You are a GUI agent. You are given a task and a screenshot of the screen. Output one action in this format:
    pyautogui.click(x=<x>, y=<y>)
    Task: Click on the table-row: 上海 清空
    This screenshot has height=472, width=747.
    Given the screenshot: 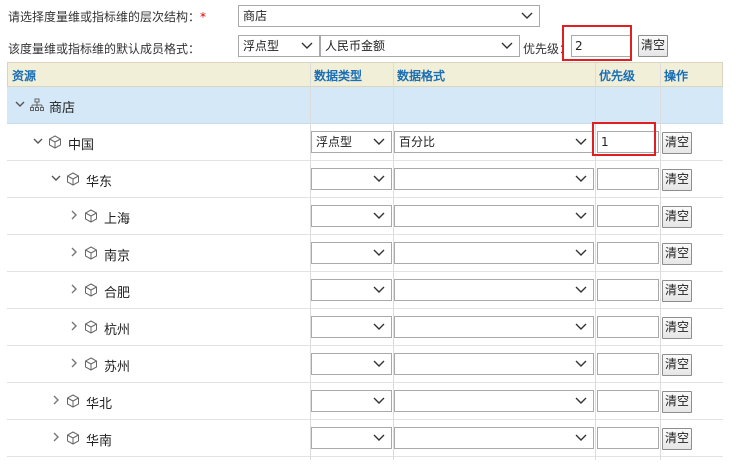 What is the action you would take?
    pyautogui.click(x=365, y=216)
    